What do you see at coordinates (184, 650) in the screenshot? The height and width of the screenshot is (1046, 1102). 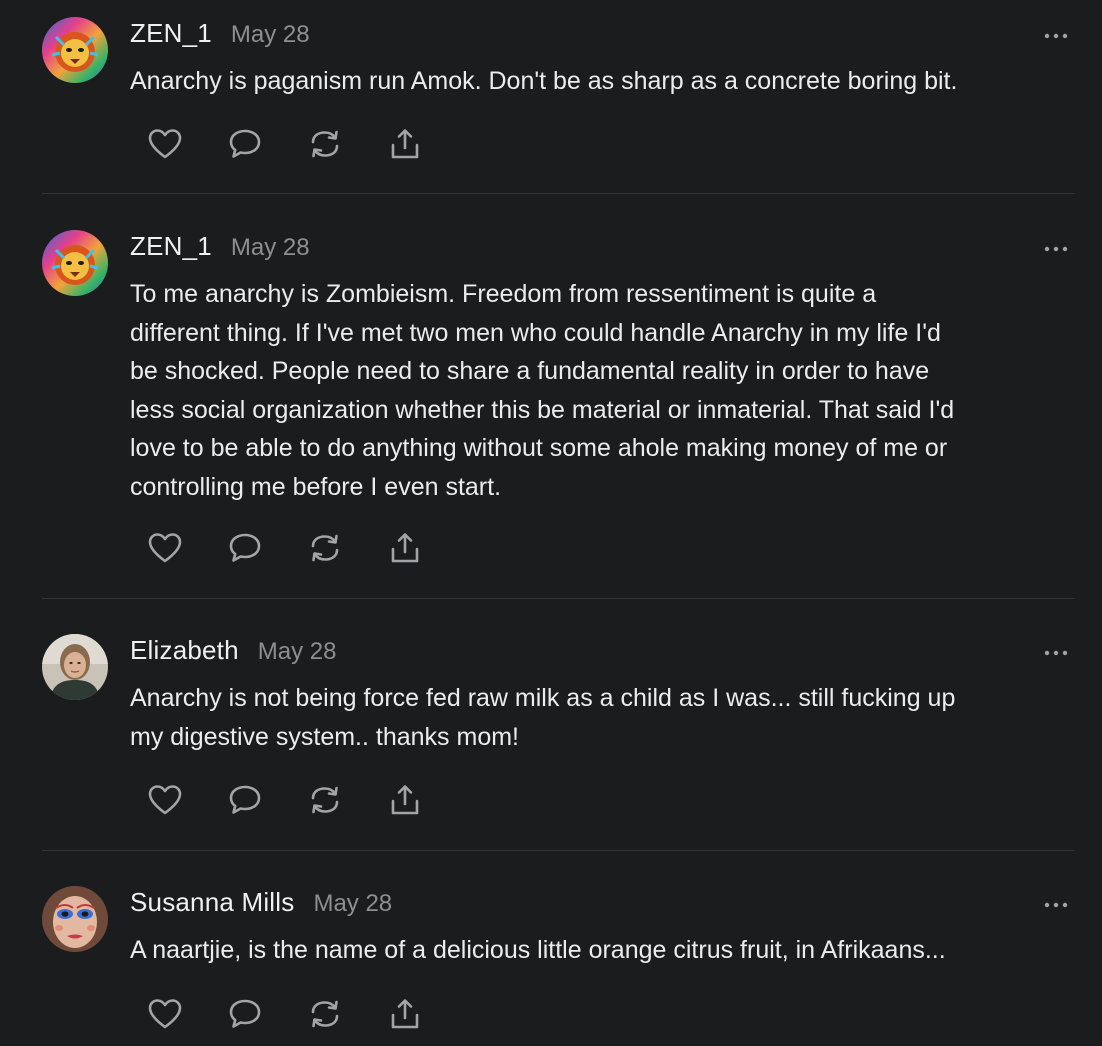 I see `author-name: Elizabeth` at bounding box center [184, 650].